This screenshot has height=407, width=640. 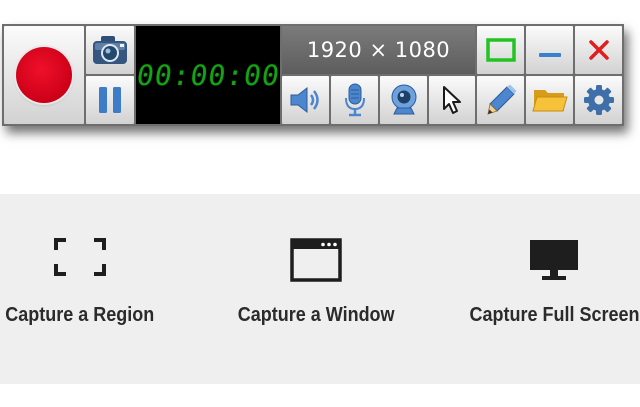 What do you see at coordinates (316, 260) in the screenshot?
I see `window-icon` at bounding box center [316, 260].